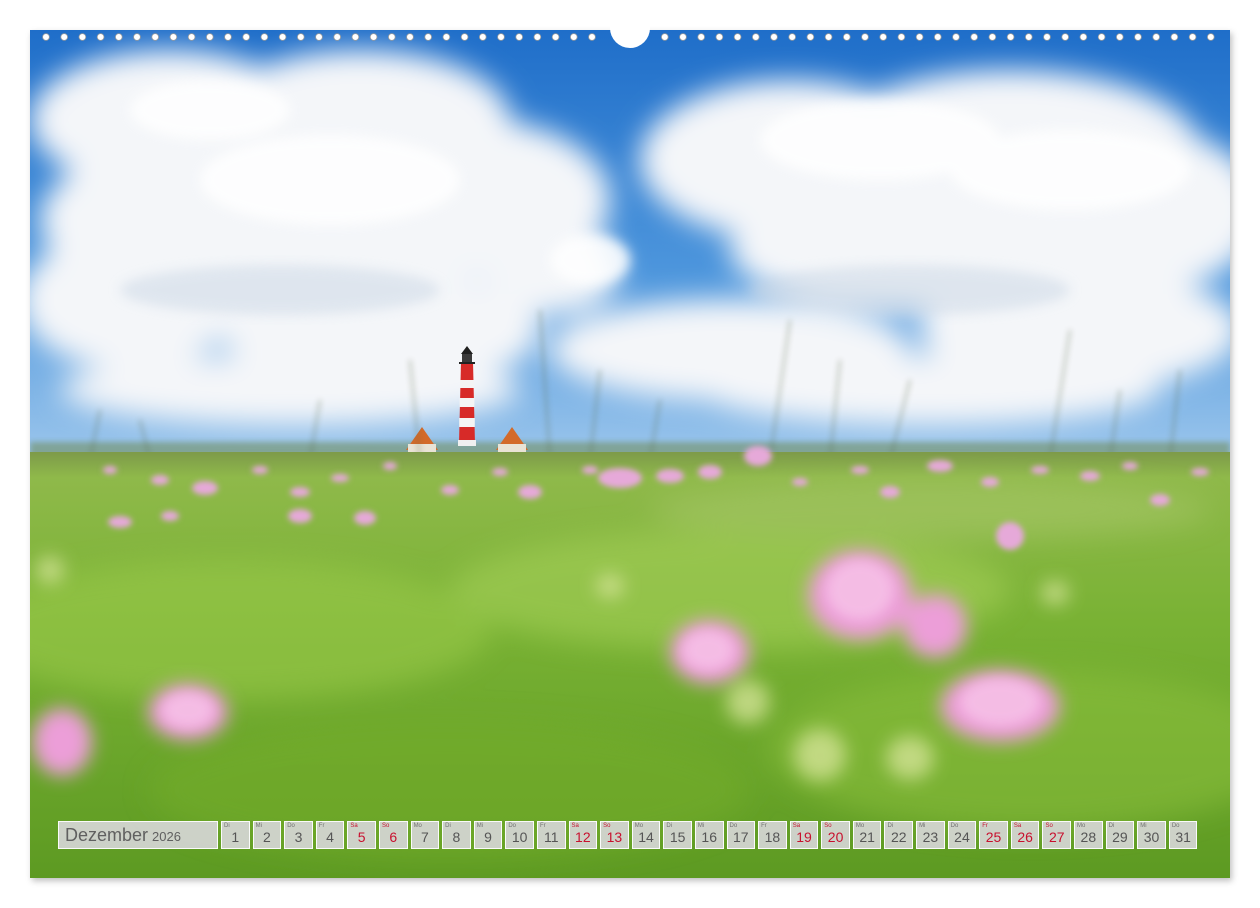 This screenshot has width=1260, height=908. I want to click on day-cell: Mi 9, so click(488, 835).